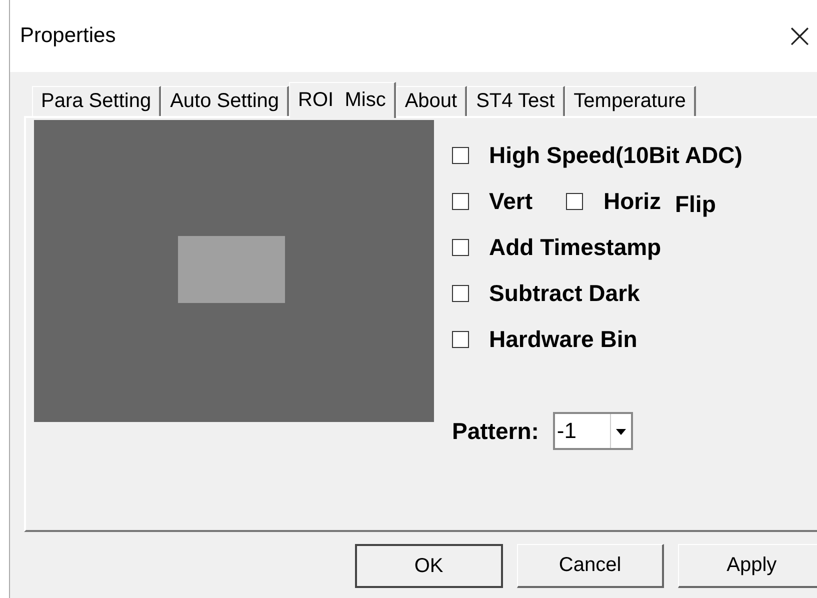  What do you see at coordinates (615, 155) in the screenshot?
I see `checkbox-label: High Speed(10Bit ADC)` at bounding box center [615, 155].